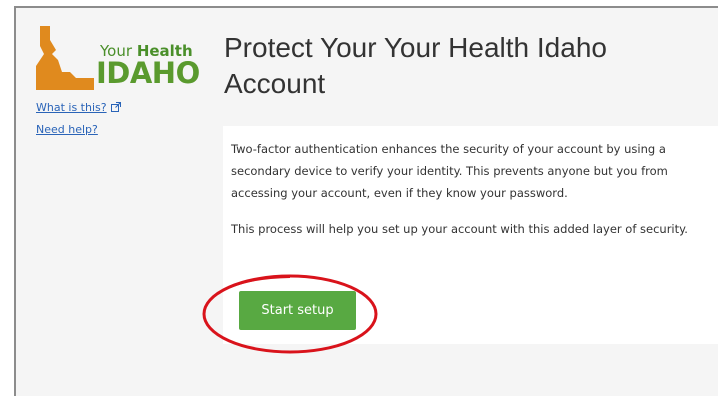  I want to click on need-help-link: Need help?, so click(67, 129).